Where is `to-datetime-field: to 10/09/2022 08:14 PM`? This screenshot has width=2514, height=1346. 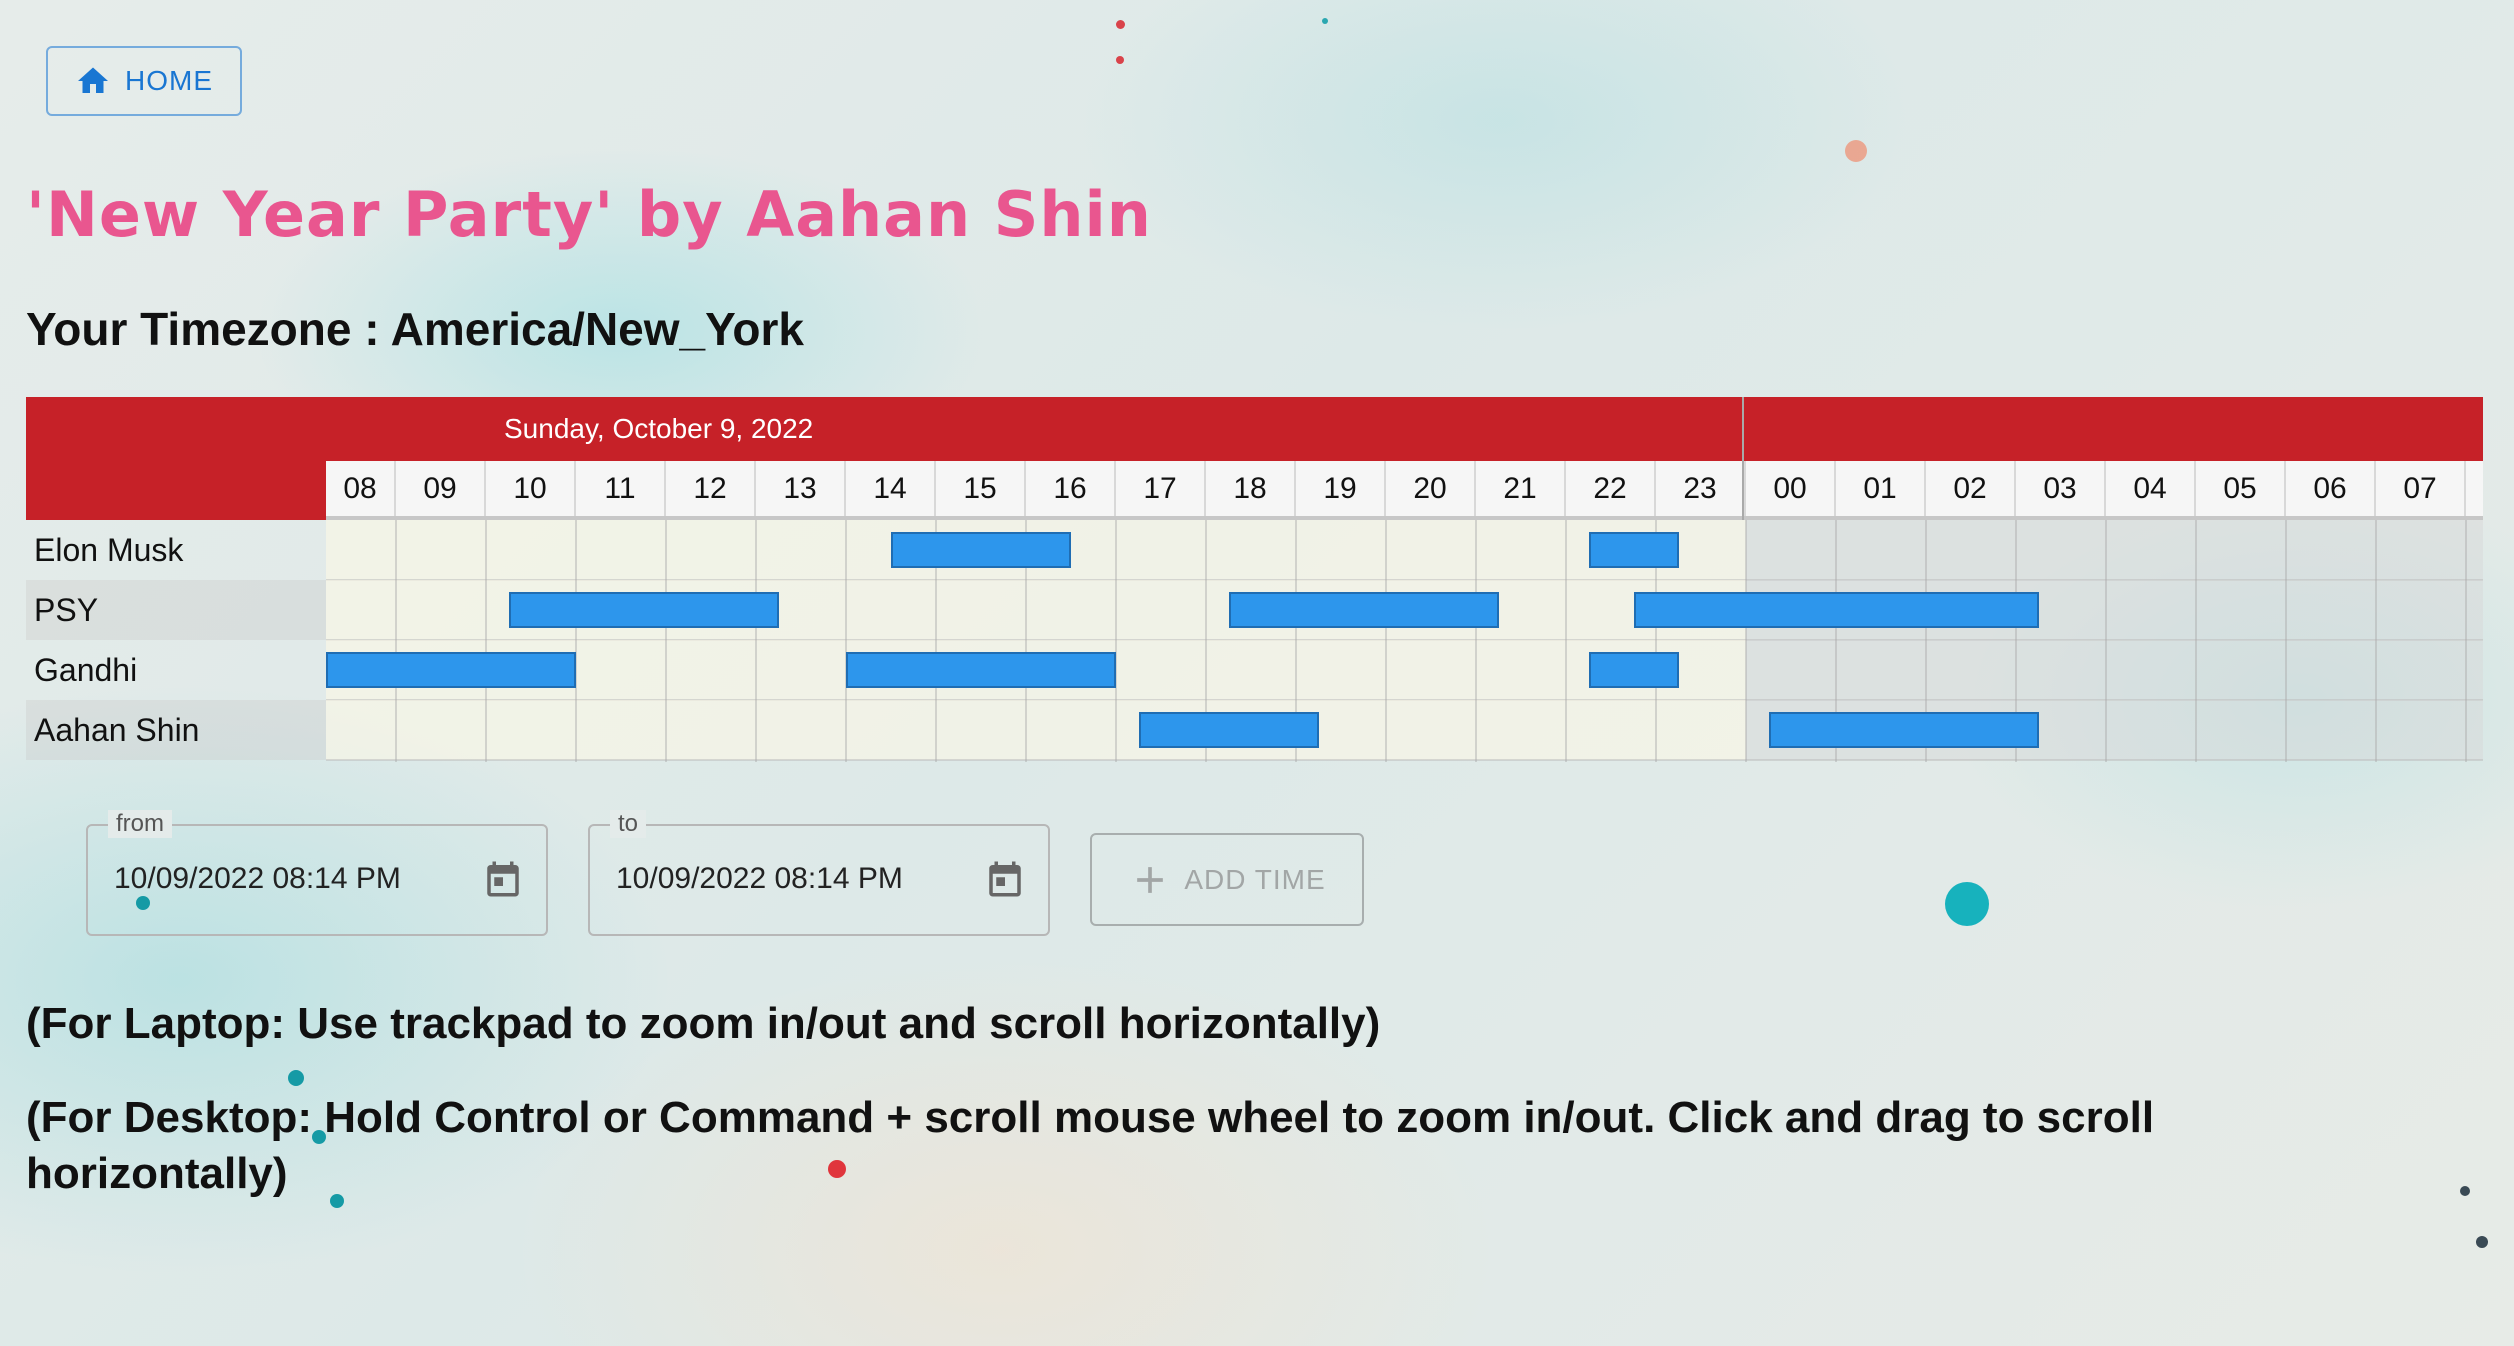
to-datetime-field: to 10/09/2022 08:14 PM is located at coordinates (819, 873).